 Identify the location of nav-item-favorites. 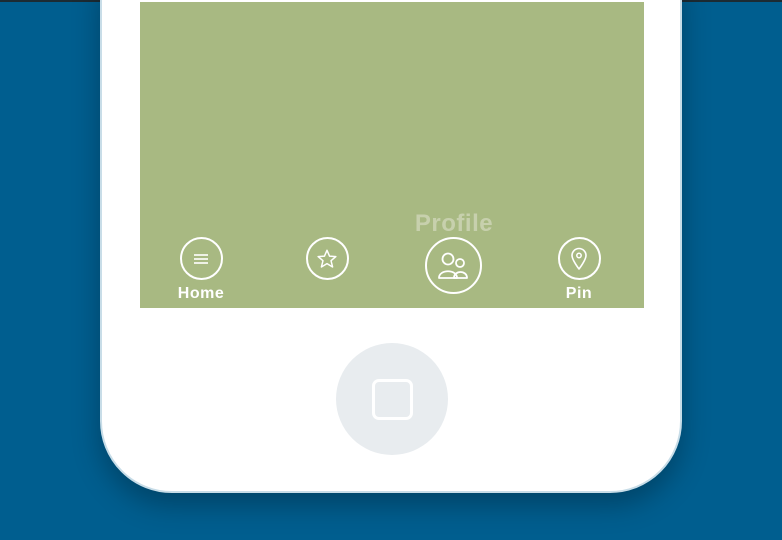
(327, 258).